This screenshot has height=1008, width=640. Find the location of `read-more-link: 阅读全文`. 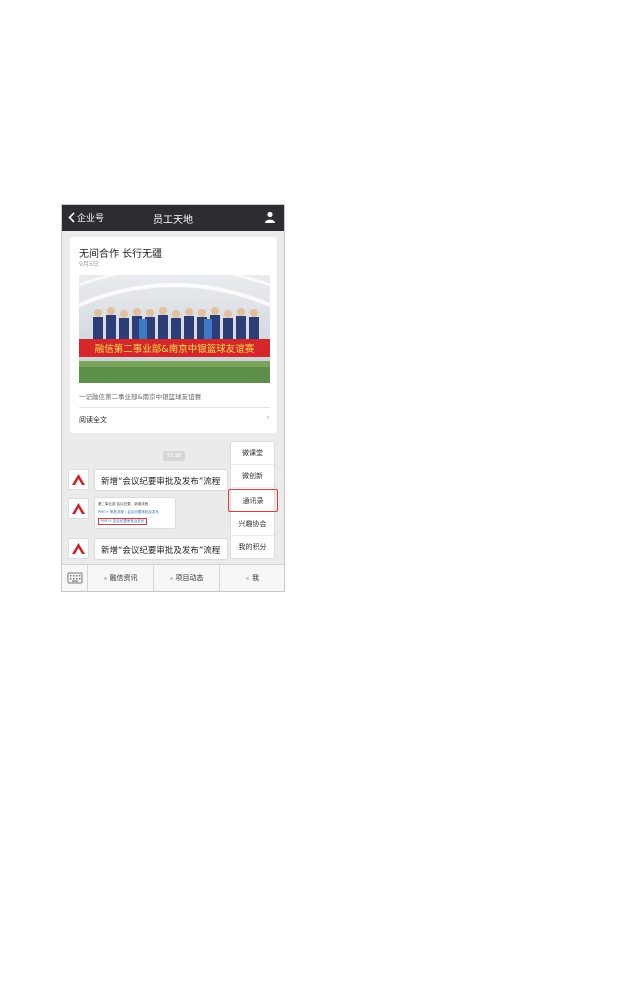

read-more-link: 阅读全文 is located at coordinates (93, 420).